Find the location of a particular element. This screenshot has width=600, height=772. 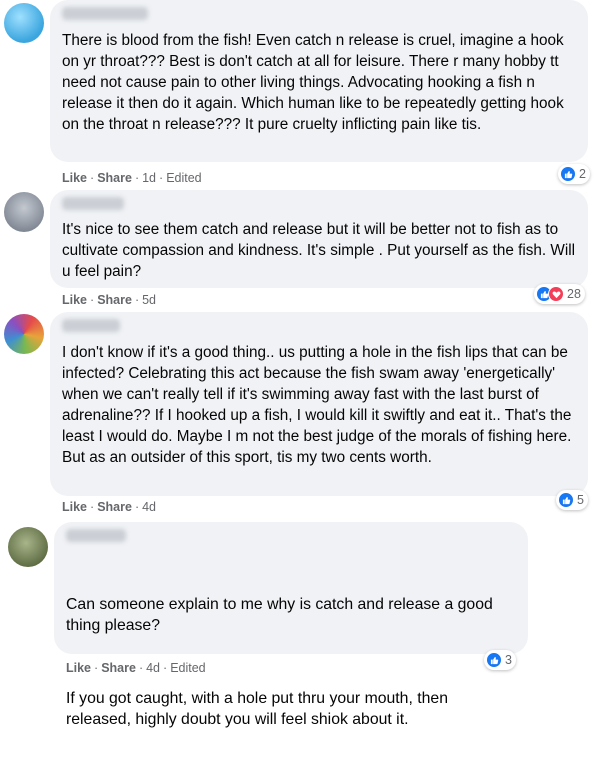

reaction-count: 2 is located at coordinates (582, 174).